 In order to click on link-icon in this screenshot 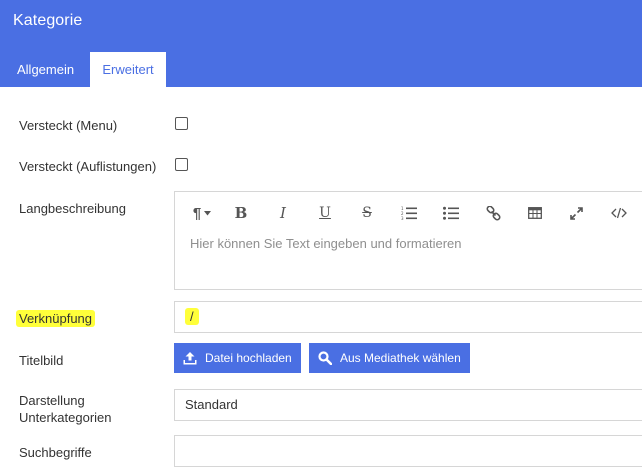, I will do `click(493, 213)`.